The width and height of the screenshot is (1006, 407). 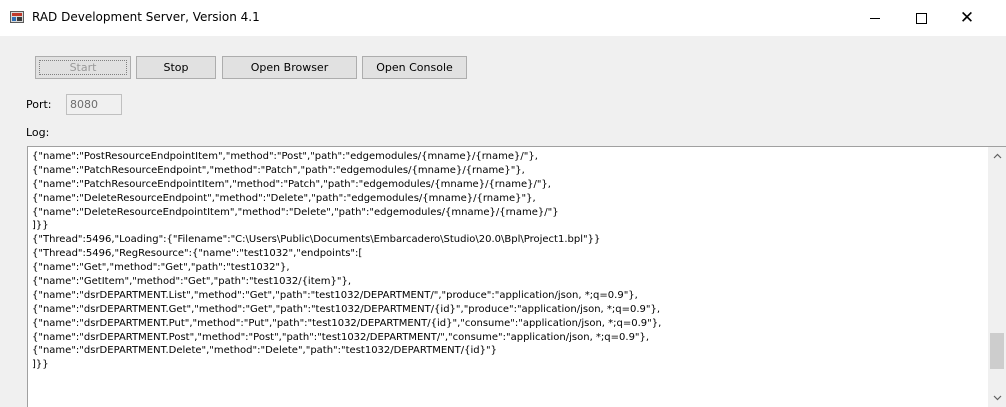 I want to click on port-field, so click(x=94, y=104).